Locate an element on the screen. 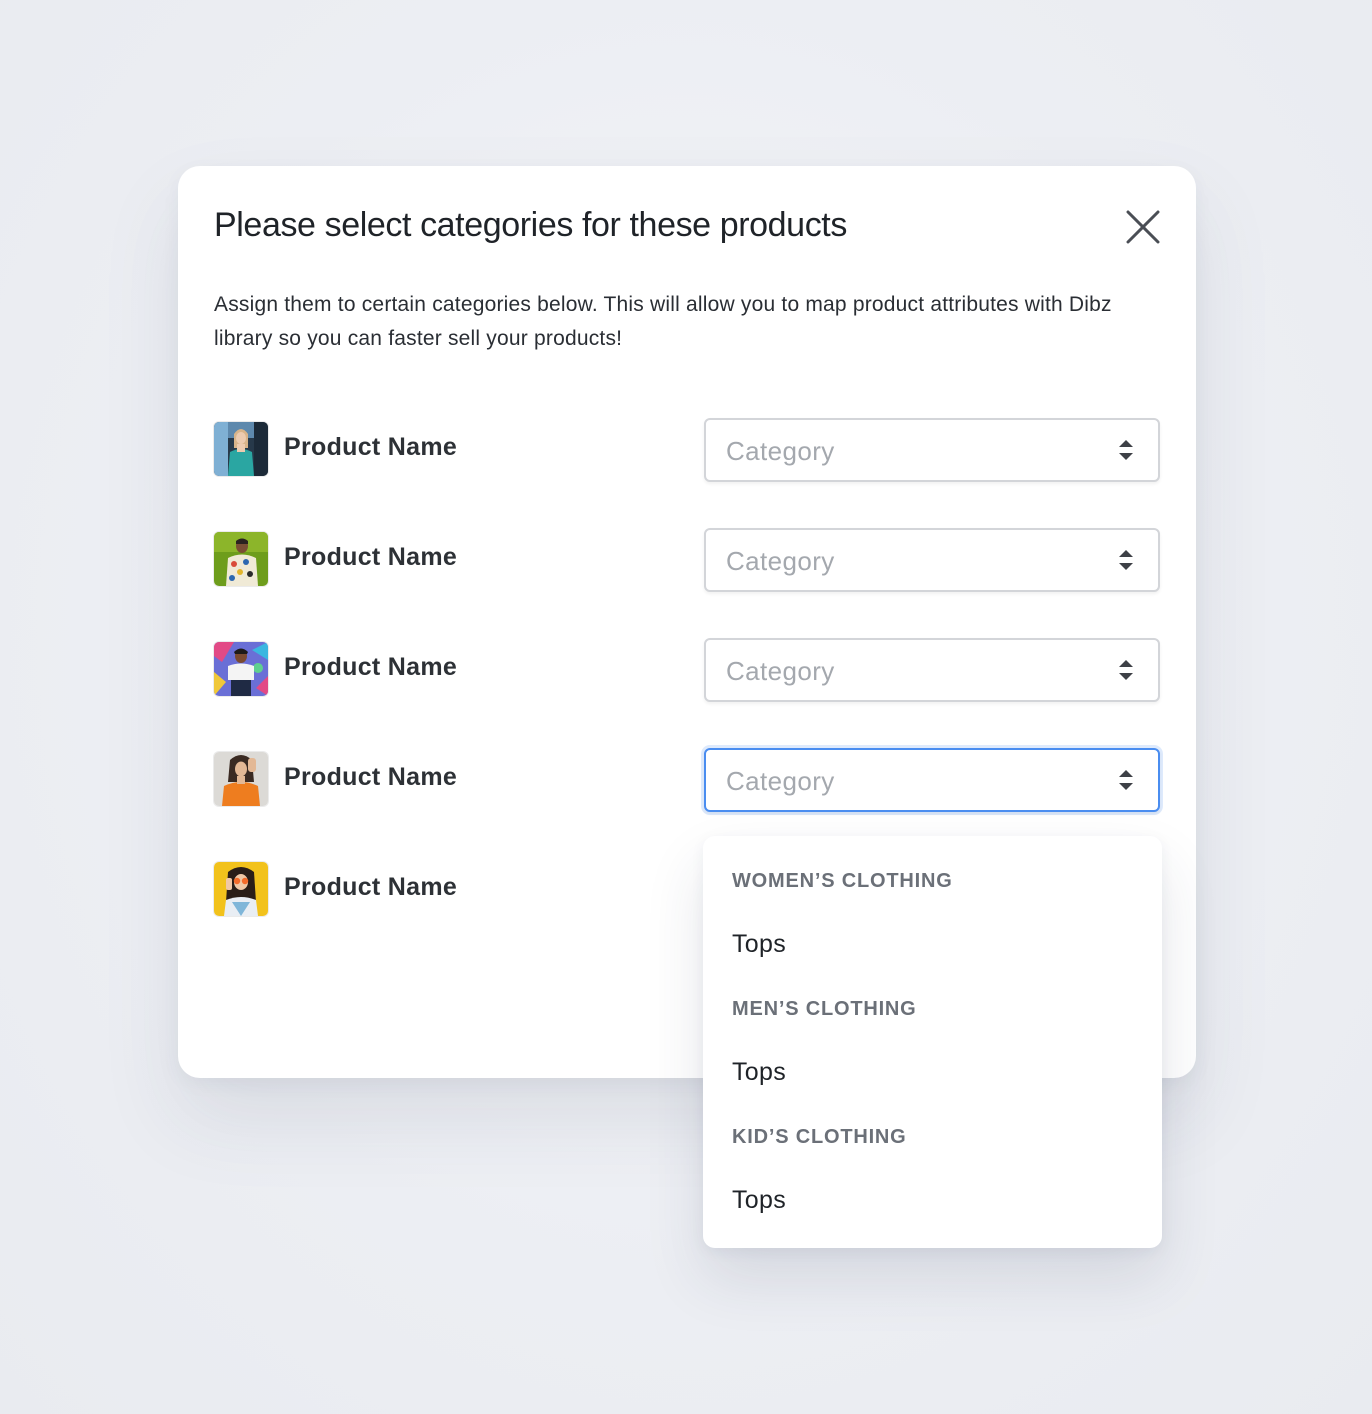 Image resolution: width=1372 pixels, height=1414 pixels. group-label-kids-clothing: KID’S CLOTHING is located at coordinates (819, 1137).